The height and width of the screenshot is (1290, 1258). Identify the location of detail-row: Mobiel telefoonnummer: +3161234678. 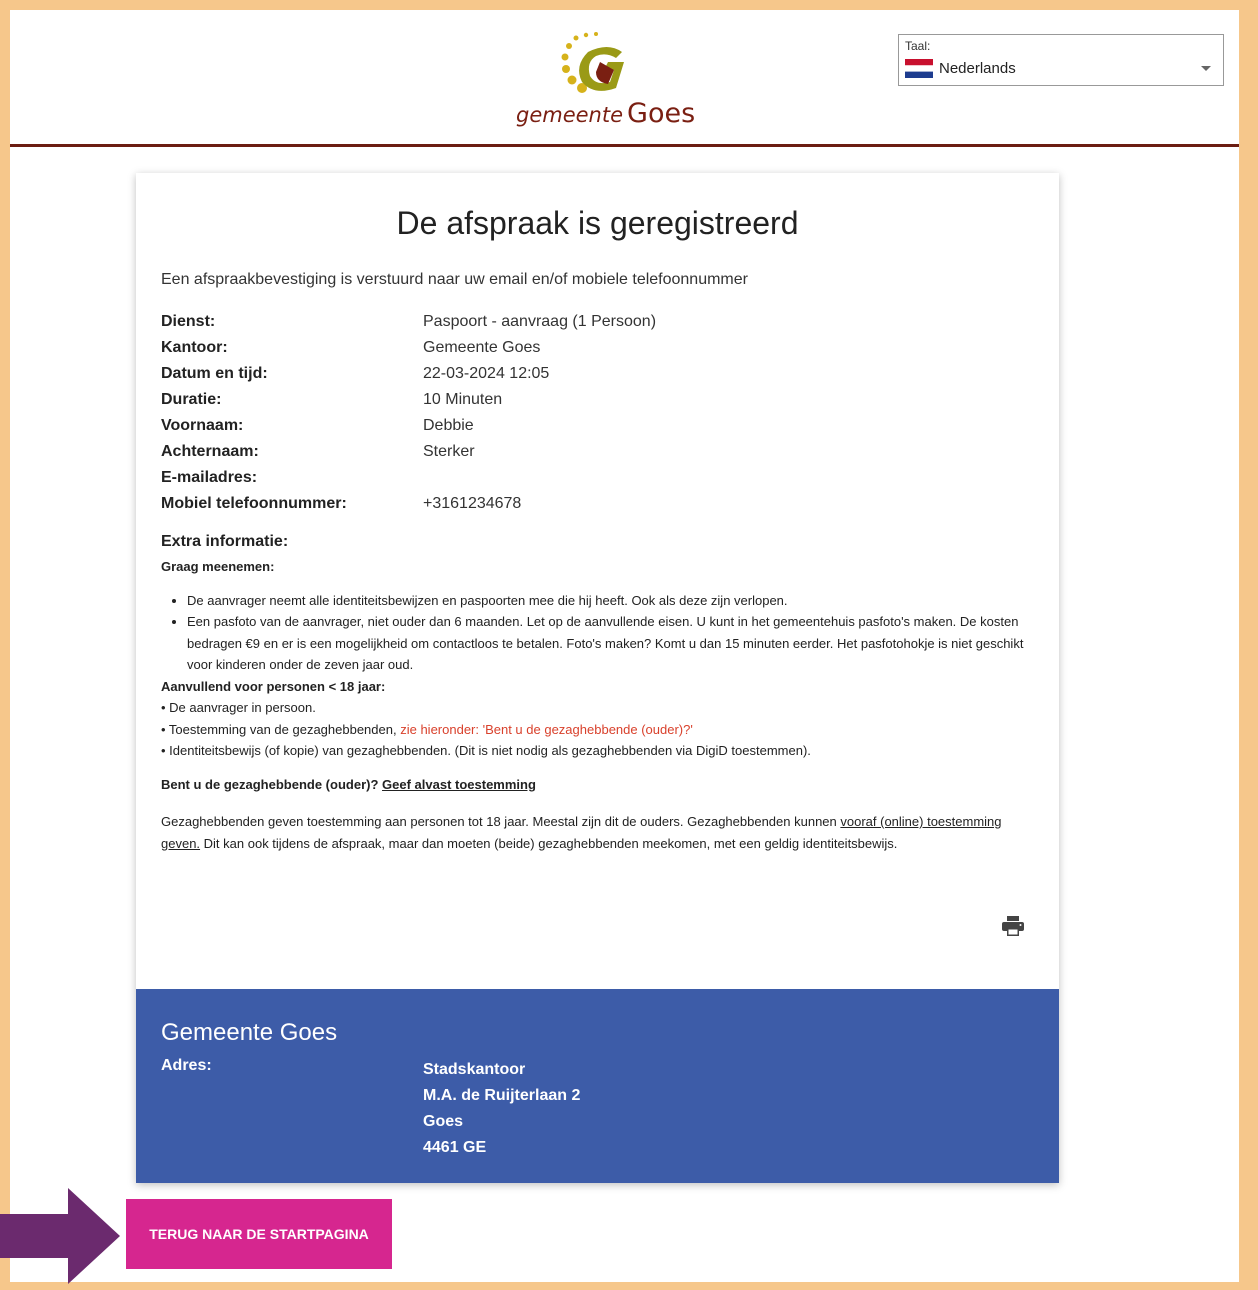
(591, 508).